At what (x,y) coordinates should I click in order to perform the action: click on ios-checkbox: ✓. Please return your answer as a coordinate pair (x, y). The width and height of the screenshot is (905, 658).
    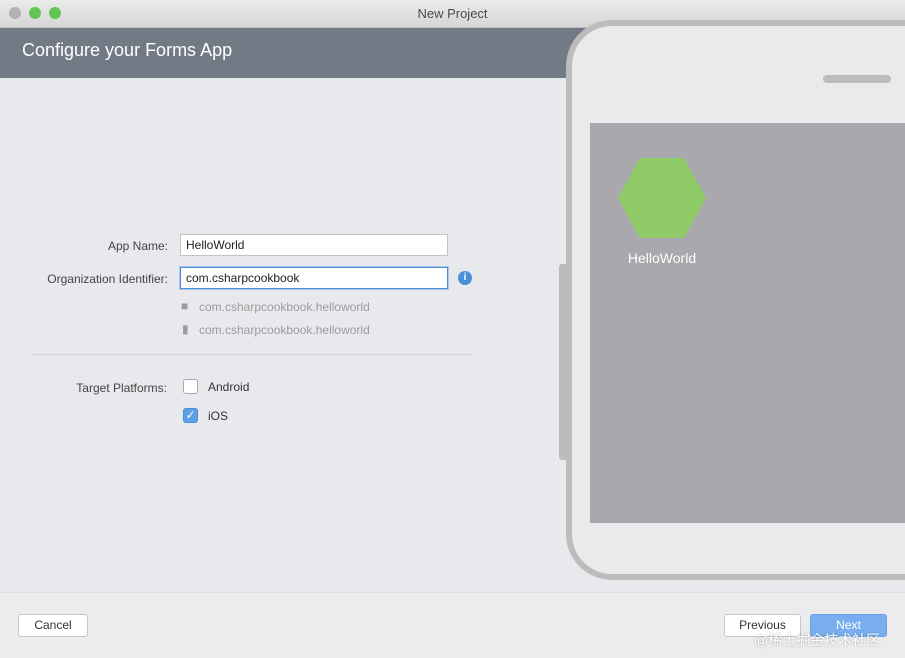
    Looking at the image, I should click on (190, 415).